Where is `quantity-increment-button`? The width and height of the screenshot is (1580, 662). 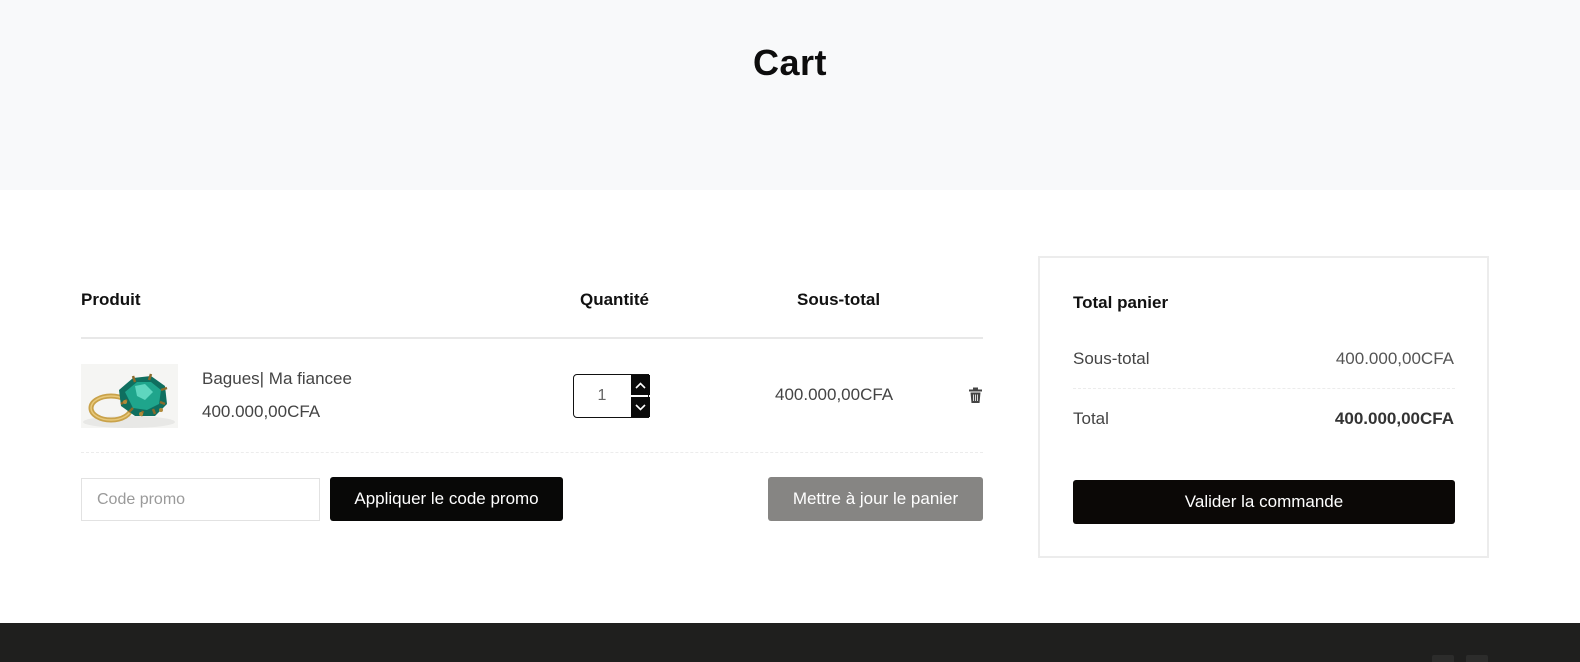
quantity-increment-button is located at coordinates (640, 385).